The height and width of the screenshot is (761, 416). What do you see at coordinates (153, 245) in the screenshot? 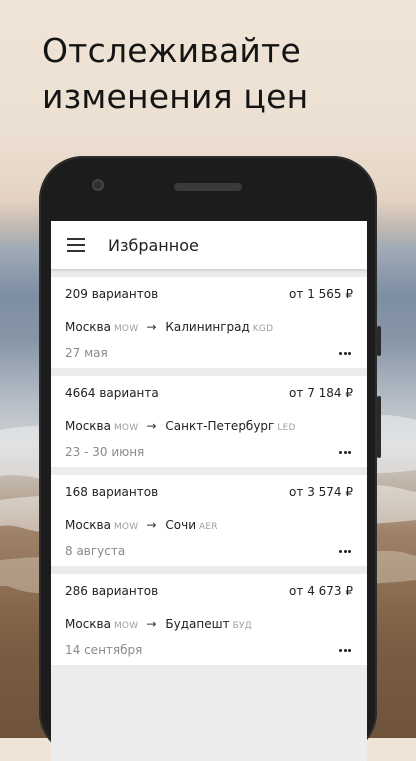
I see `page-title: Избранное` at bounding box center [153, 245].